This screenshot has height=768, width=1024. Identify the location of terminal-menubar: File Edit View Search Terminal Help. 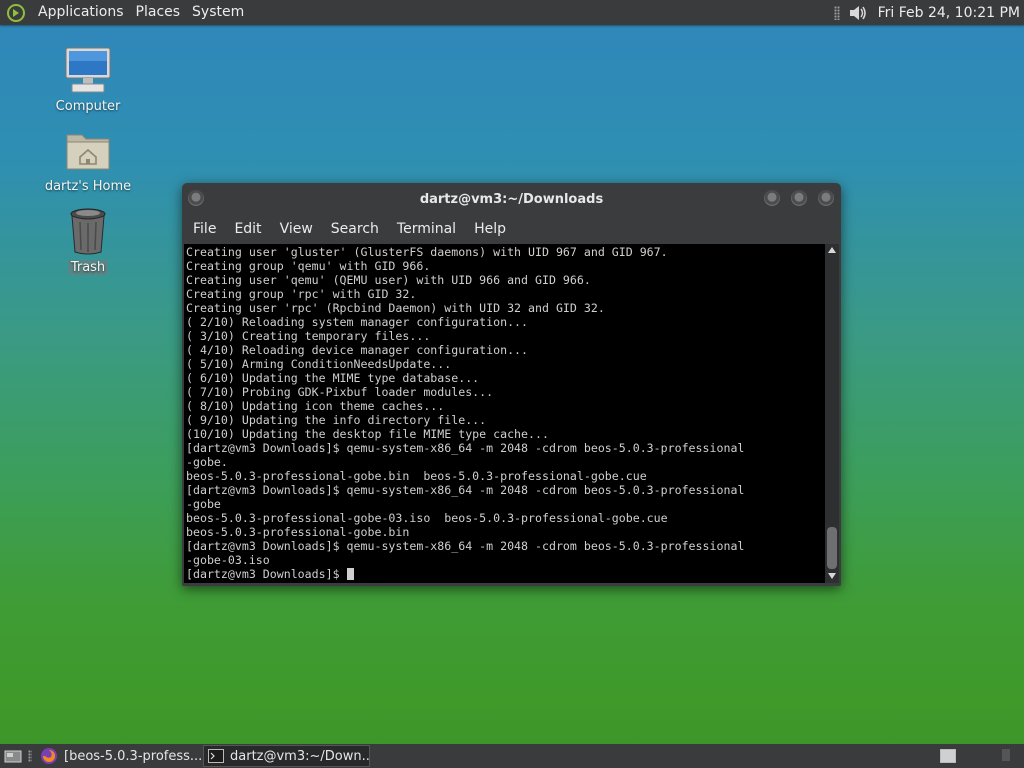
(511, 229).